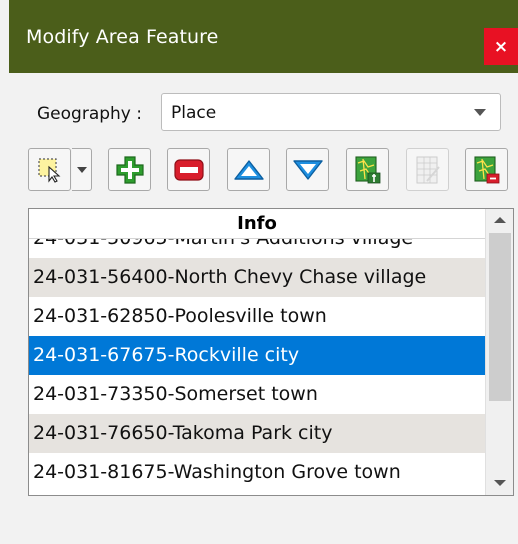 The image size is (518, 544). Describe the element at coordinates (331, 112) in the screenshot. I see `geography-select: Place` at that location.